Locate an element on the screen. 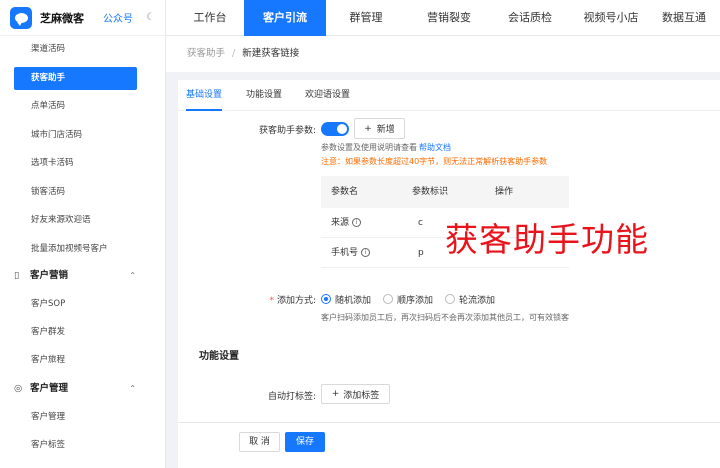  radio-label: 顺序添加 is located at coordinates (415, 300).